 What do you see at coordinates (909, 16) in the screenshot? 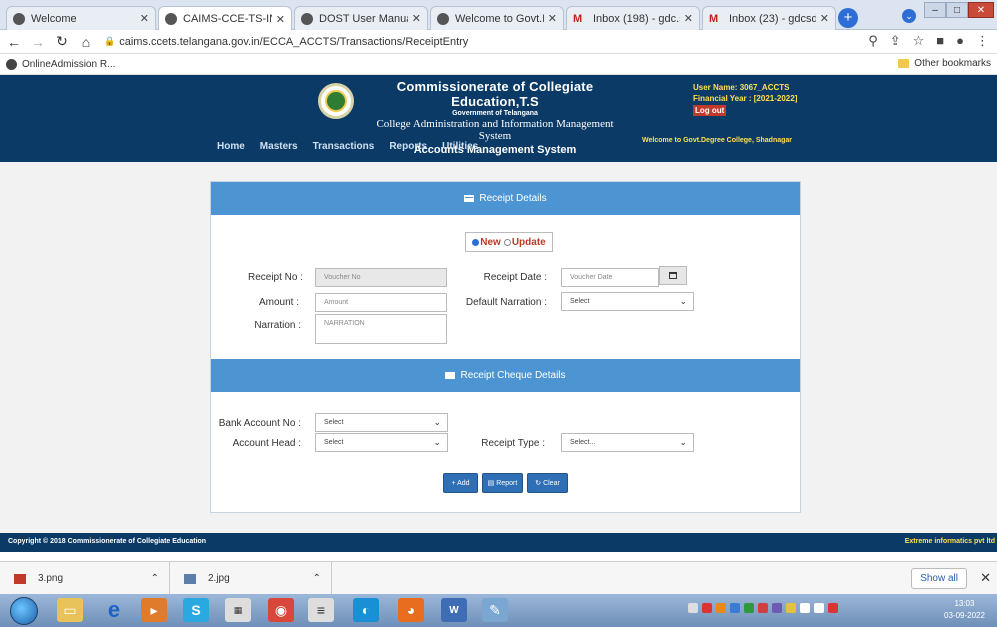
I see `tab-search-icon: ⌄` at bounding box center [909, 16].